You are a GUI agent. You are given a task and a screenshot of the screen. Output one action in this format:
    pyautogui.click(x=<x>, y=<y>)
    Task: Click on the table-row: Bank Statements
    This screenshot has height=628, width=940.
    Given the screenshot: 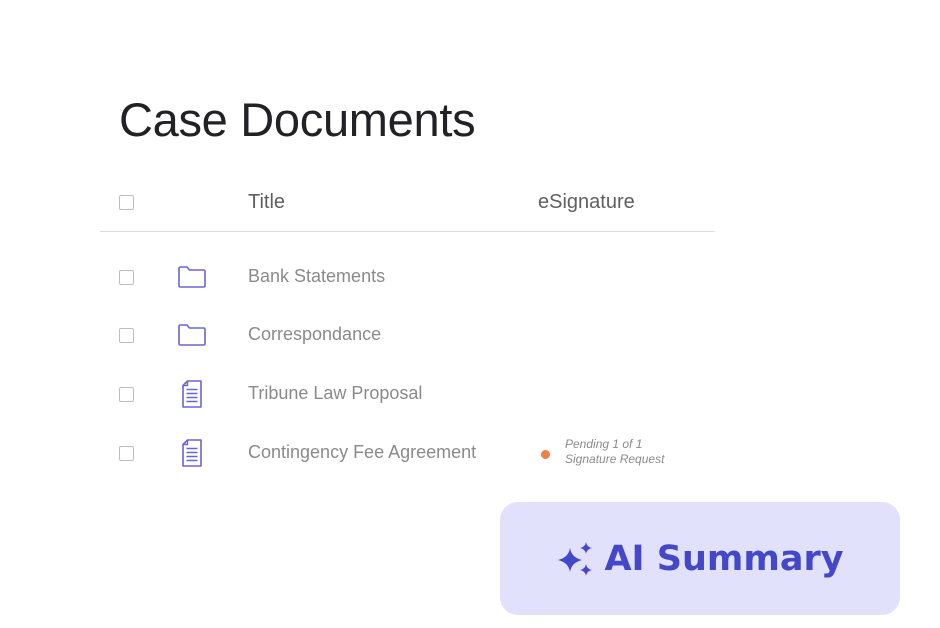 What is the action you would take?
    pyautogui.click(x=407, y=278)
    